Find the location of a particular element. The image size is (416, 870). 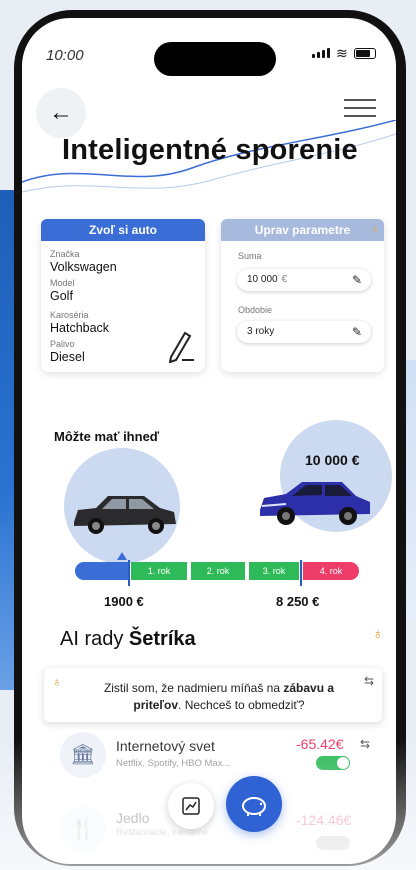

progress-segment-1: 1. rok is located at coordinates (159, 571).